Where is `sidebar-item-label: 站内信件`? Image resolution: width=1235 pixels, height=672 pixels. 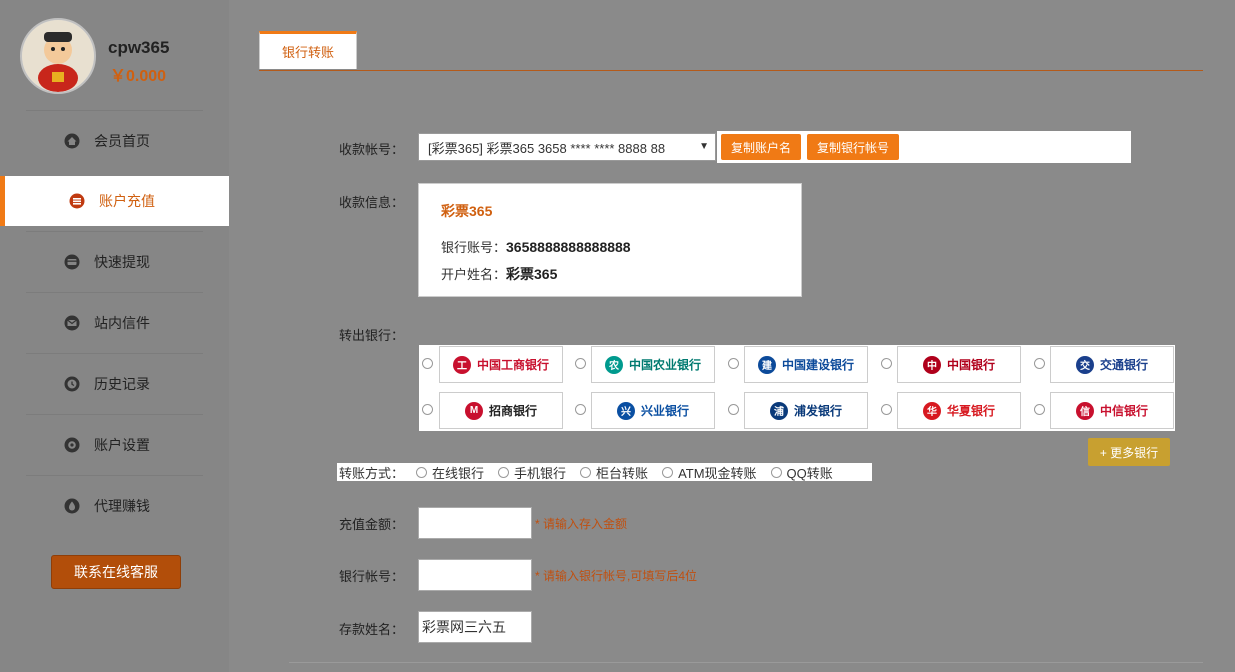 sidebar-item-label: 站内信件 is located at coordinates (122, 323).